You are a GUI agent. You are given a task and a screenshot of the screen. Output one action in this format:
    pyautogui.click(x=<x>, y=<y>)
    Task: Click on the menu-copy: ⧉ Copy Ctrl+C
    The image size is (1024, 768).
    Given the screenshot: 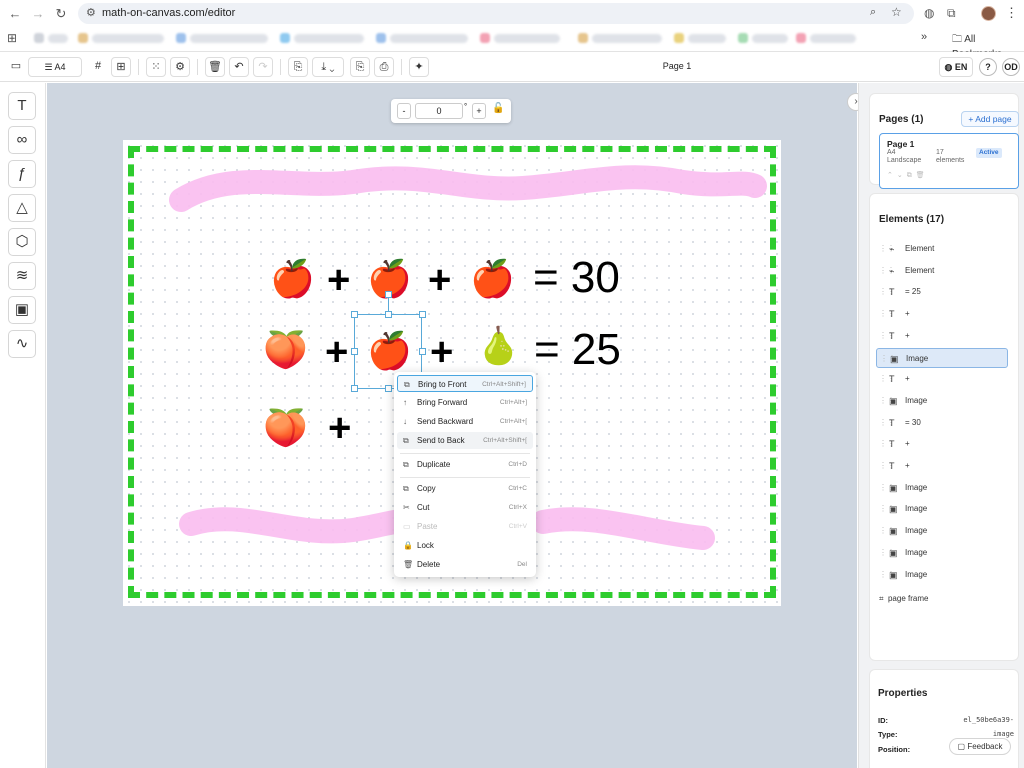 What is the action you would take?
    pyautogui.click(x=465, y=488)
    